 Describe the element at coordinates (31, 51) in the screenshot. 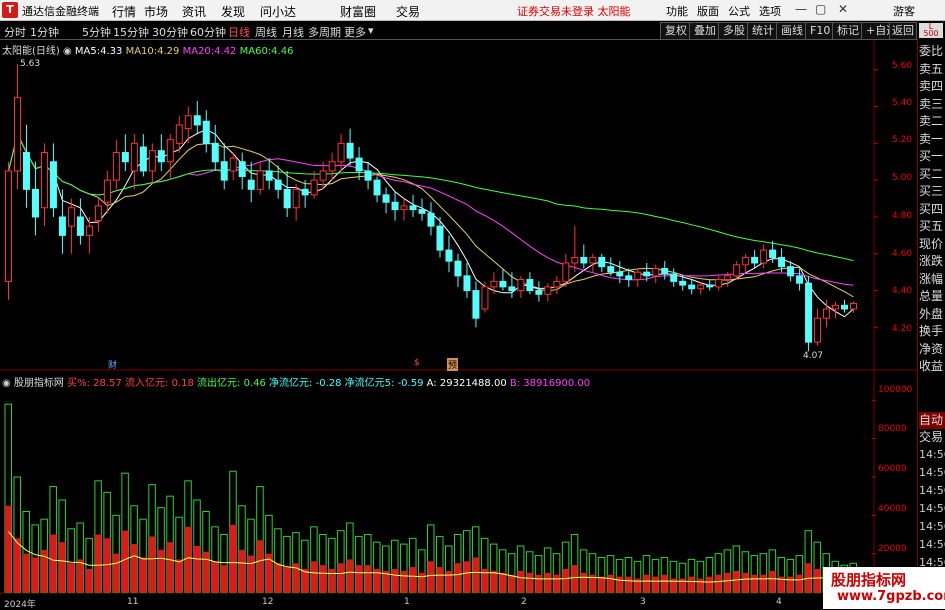

I see `stock-name: 太阳能(日线)` at that location.